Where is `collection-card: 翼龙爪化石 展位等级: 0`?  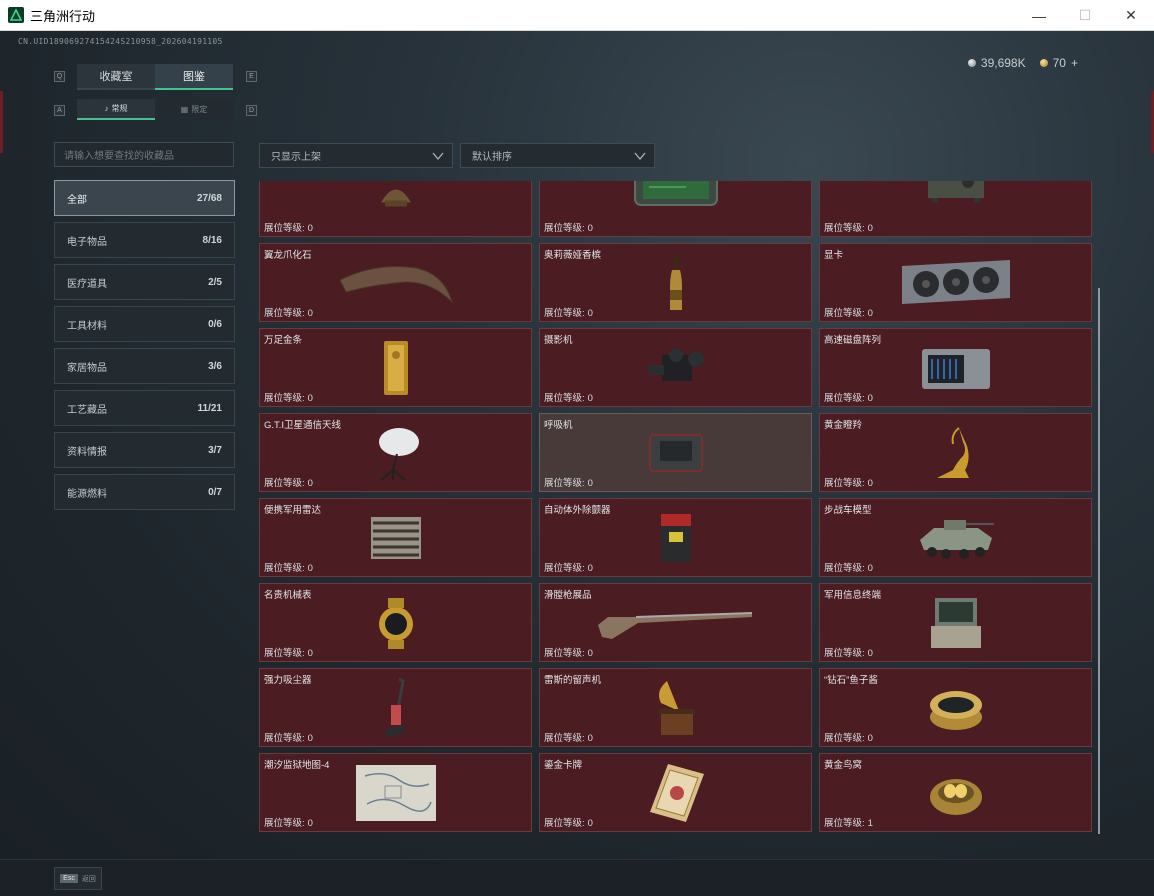 collection-card: 翼龙爪化石 展位等级: 0 is located at coordinates (395, 282).